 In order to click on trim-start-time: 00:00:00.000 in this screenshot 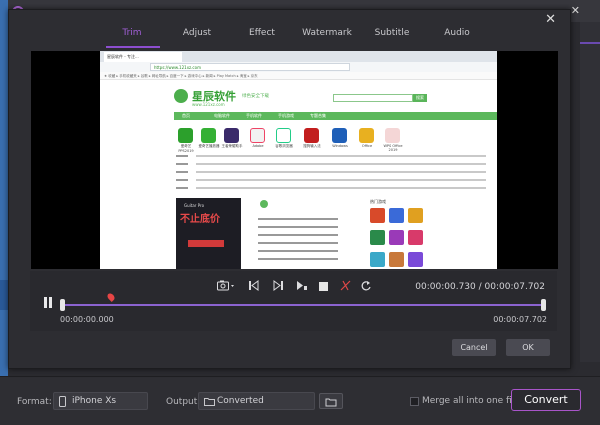, I will do `click(87, 319)`.